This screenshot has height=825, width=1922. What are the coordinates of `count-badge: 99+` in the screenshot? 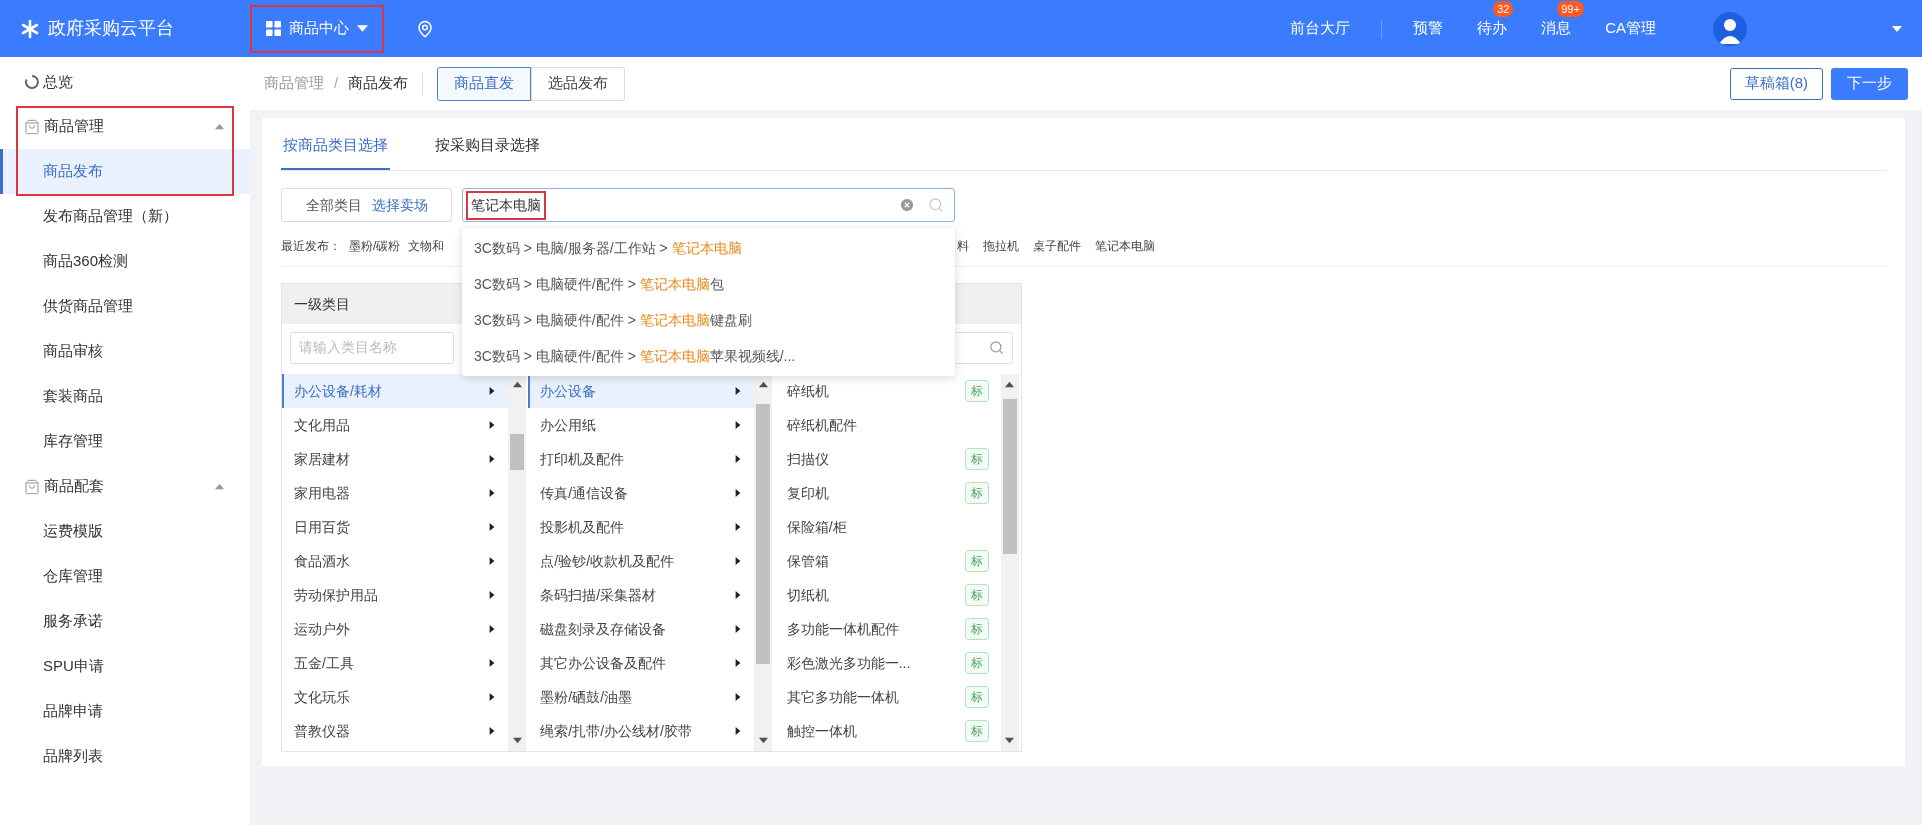 It's located at (1570, 9).